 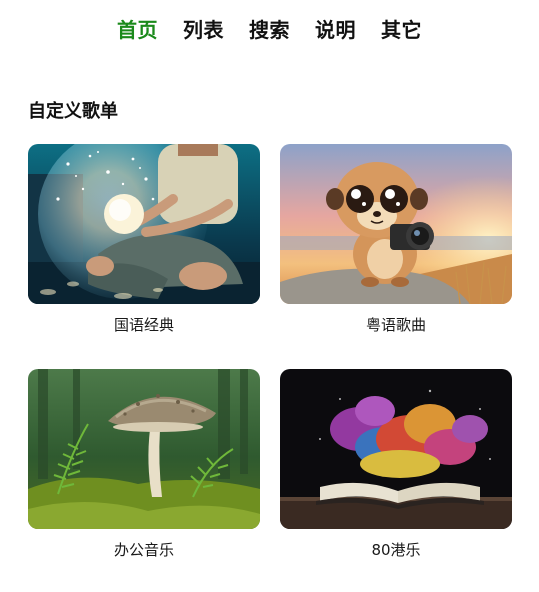 What do you see at coordinates (401, 30) in the screenshot?
I see `nav-other: 其它` at bounding box center [401, 30].